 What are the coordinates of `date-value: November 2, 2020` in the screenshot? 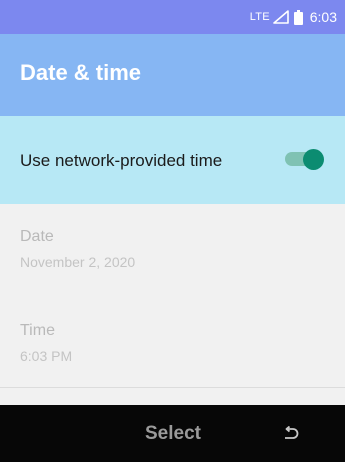 It's located at (78, 262).